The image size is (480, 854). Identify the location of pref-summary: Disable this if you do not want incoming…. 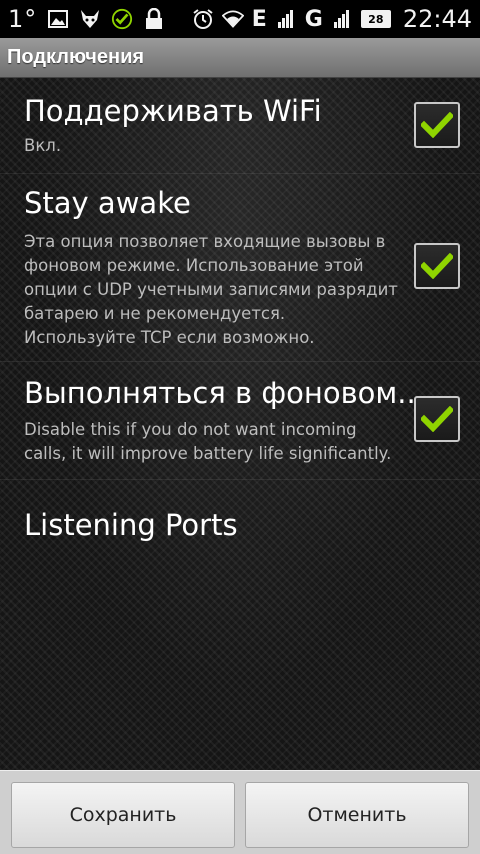
(208, 441).